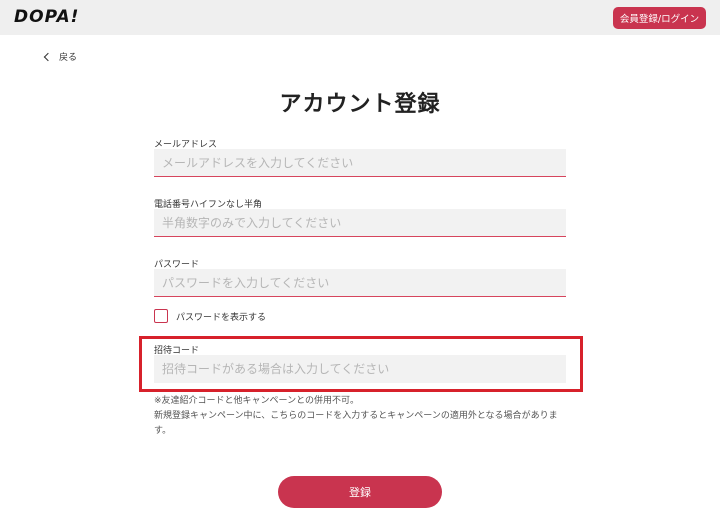 This screenshot has width=720, height=528. What do you see at coordinates (68, 58) in the screenshot?
I see `back-label: 戻る` at bounding box center [68, 58].